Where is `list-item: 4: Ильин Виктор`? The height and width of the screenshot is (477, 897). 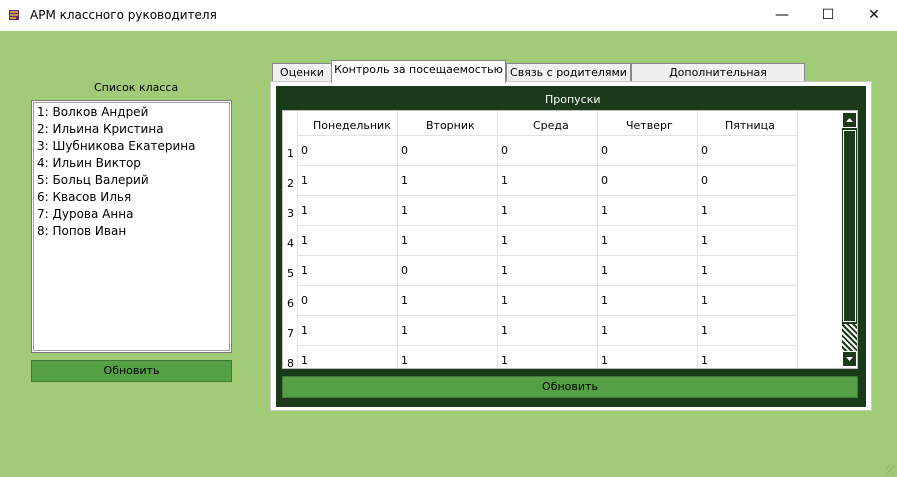 list-item: 4: Ильин Виктор is located at coordinates (89, 163).